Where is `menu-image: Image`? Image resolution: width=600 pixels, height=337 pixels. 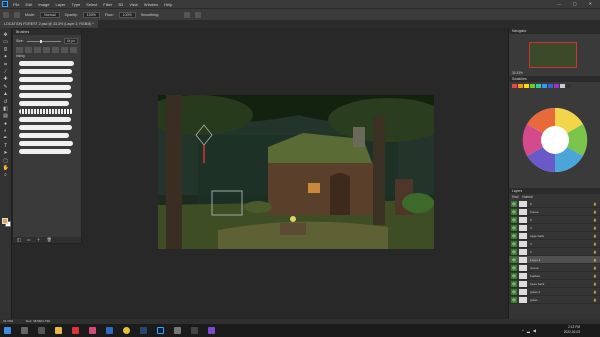 menu-image: Image is located at coordinates (43, 4).